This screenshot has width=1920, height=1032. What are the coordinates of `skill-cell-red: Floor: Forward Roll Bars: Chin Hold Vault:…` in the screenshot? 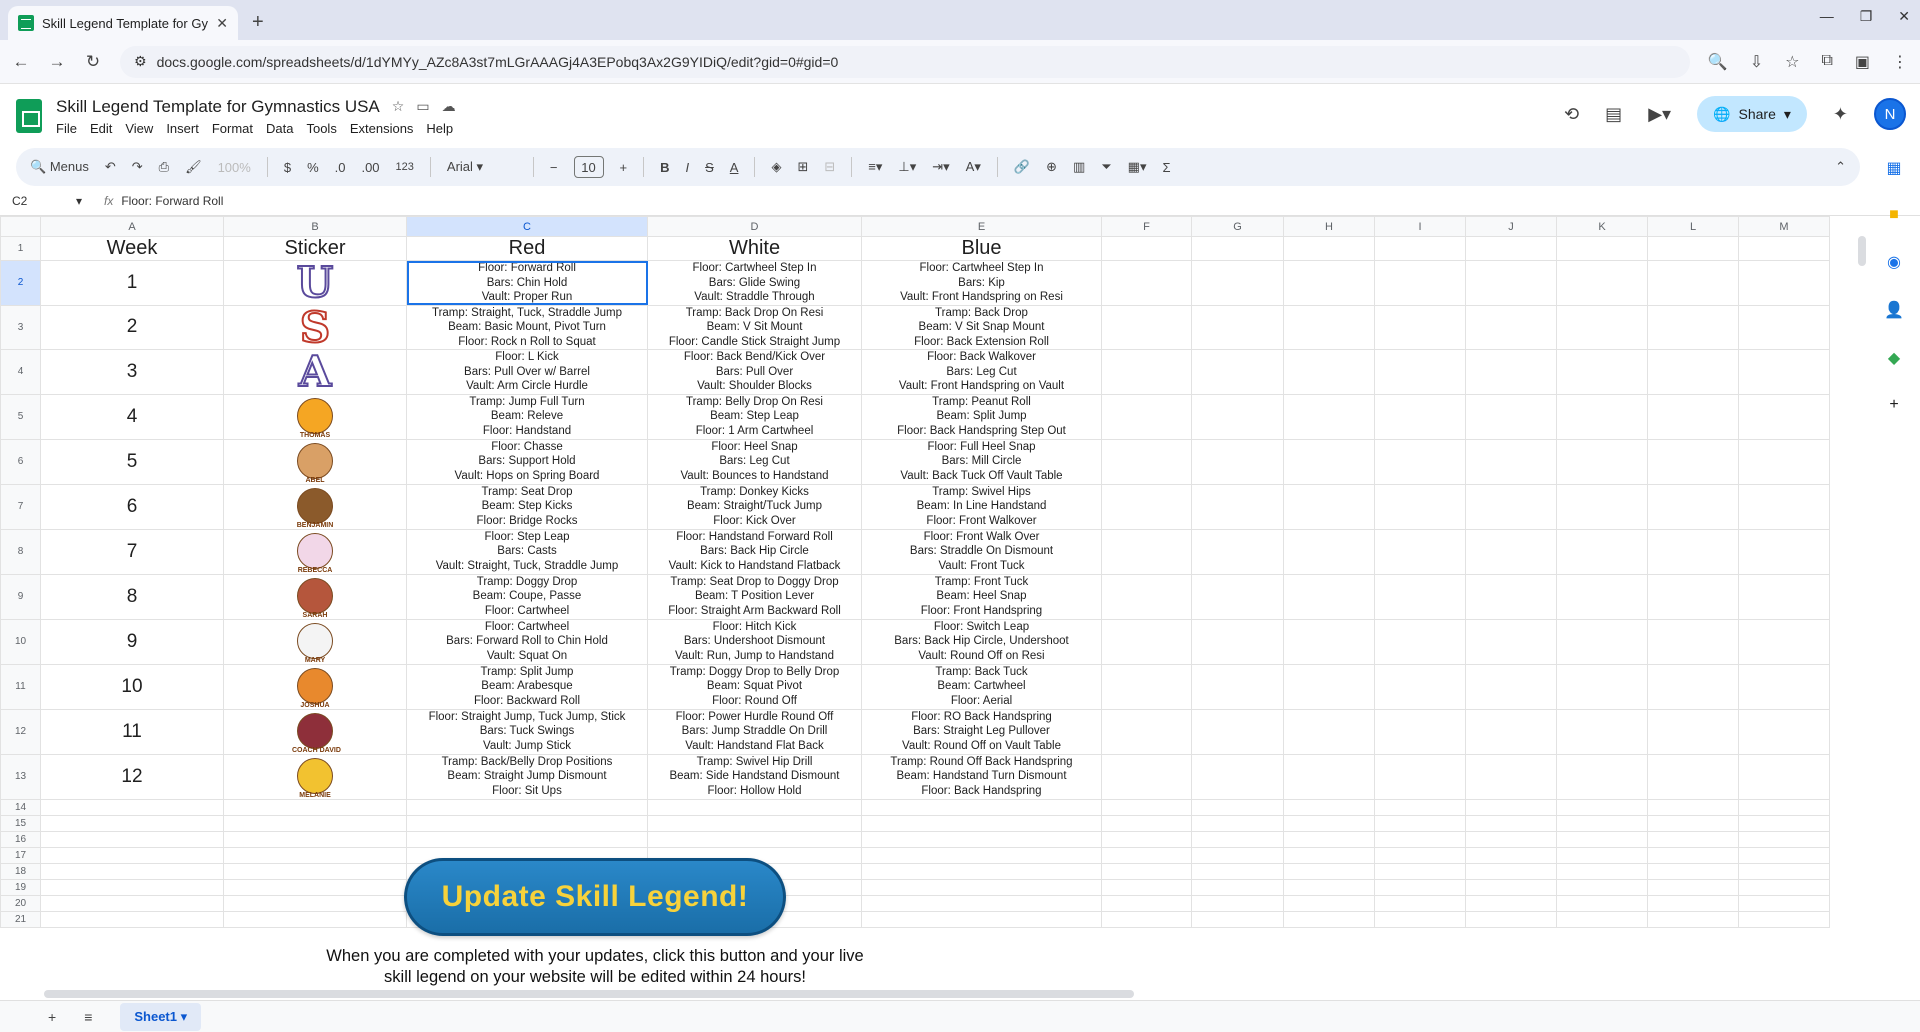 It's located at (527, 283).